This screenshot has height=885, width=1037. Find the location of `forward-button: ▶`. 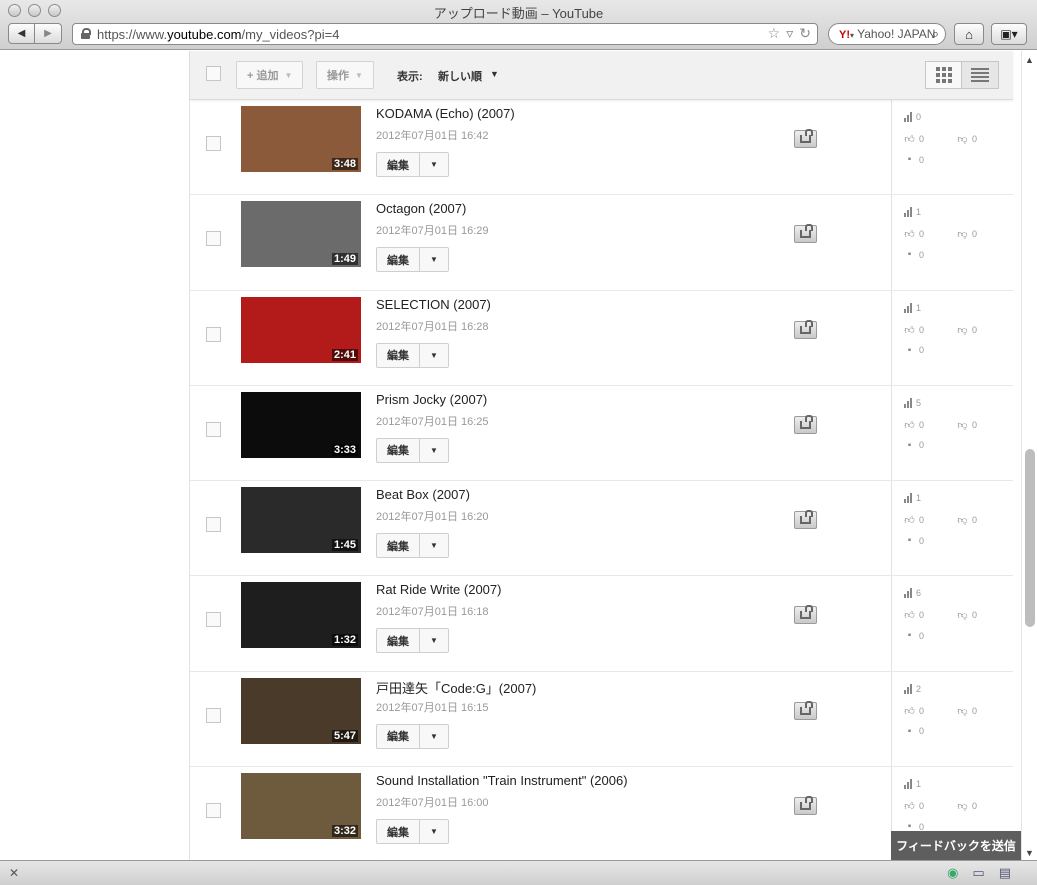

forward-button: ▶ is located at coordinates (48, 33).